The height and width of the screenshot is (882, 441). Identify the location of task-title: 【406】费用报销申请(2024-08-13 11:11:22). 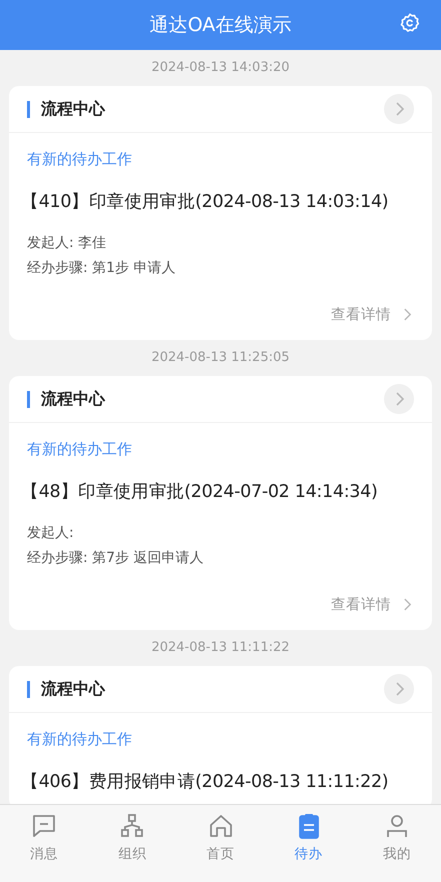
(205, 782).